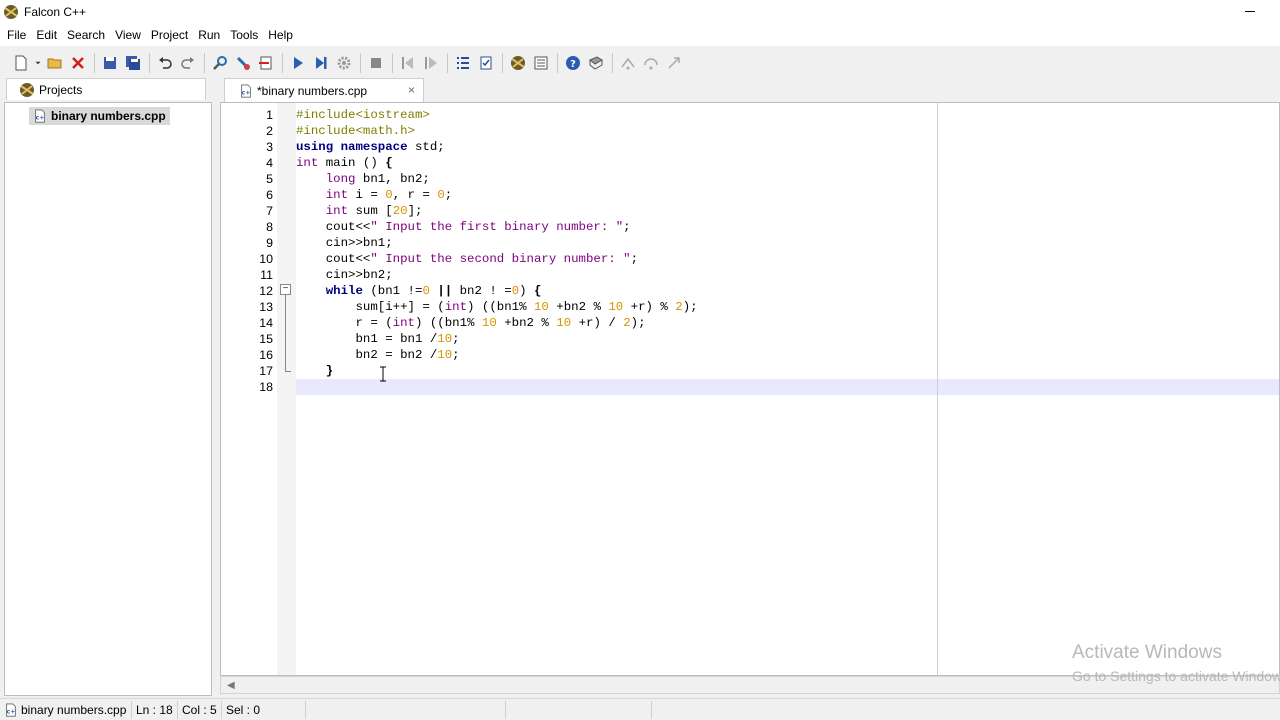  Describe the element at coordinates (11, 709) in the screenshot. I see `cpp-file-icon: c+` at that location.